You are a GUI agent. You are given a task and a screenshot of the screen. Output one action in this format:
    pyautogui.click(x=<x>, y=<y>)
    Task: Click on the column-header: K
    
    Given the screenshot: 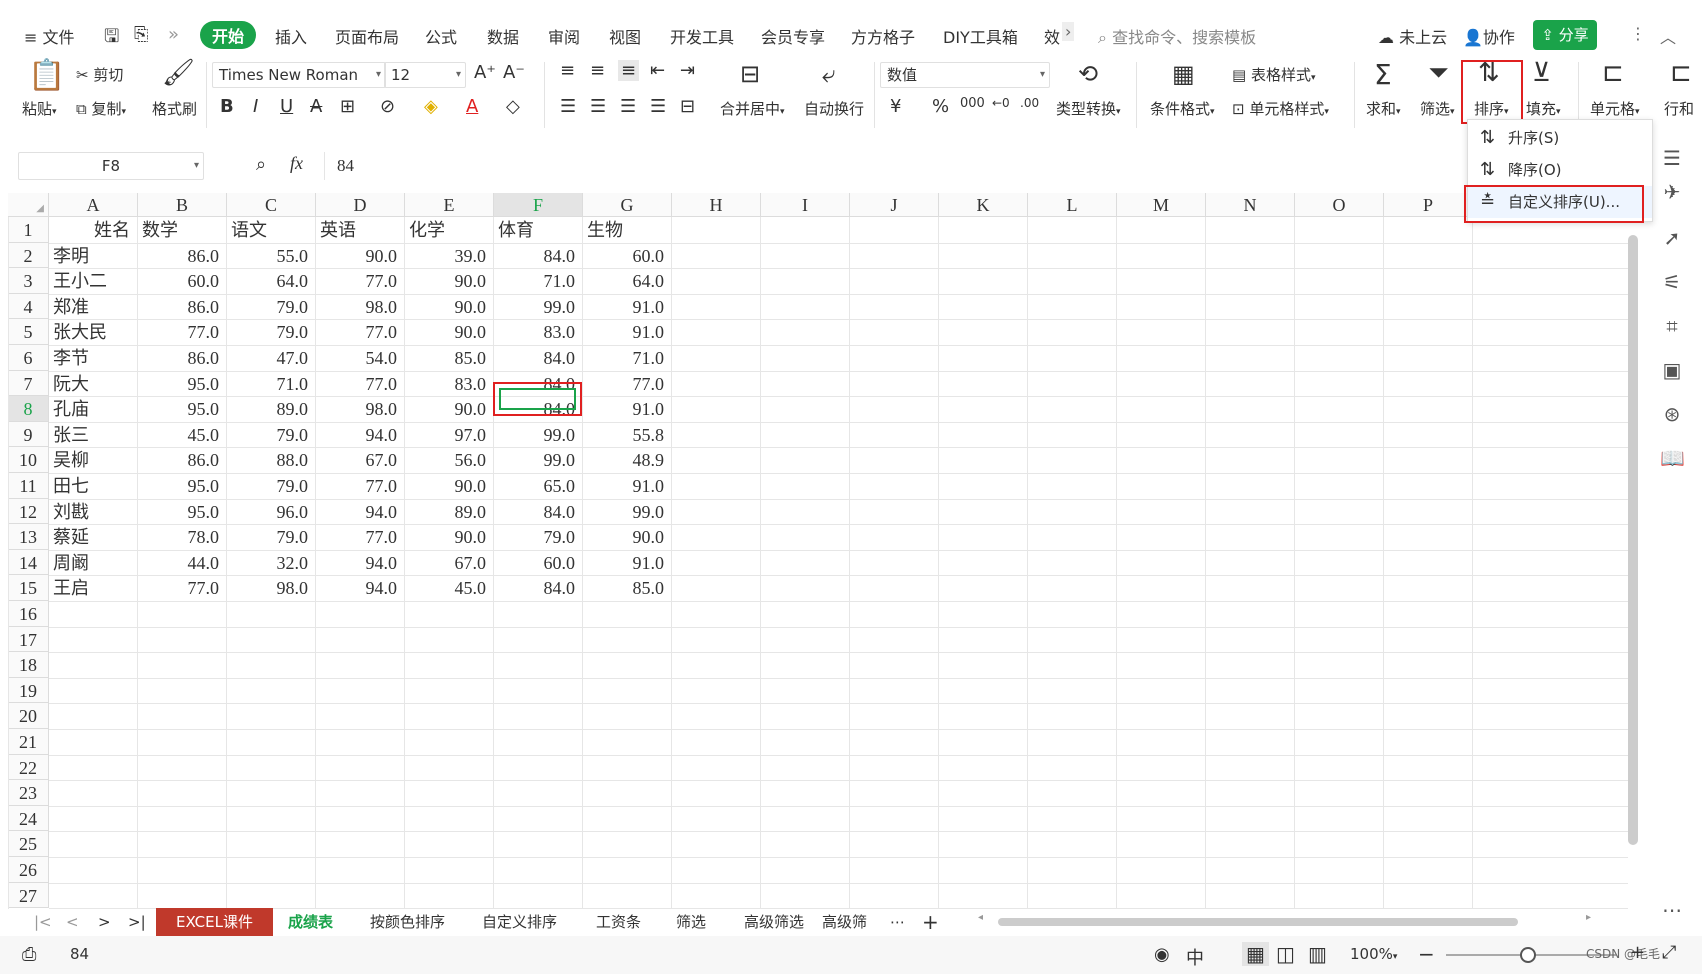 What is the action you would take?
    pyautogui.click(x=983, y=205)
    